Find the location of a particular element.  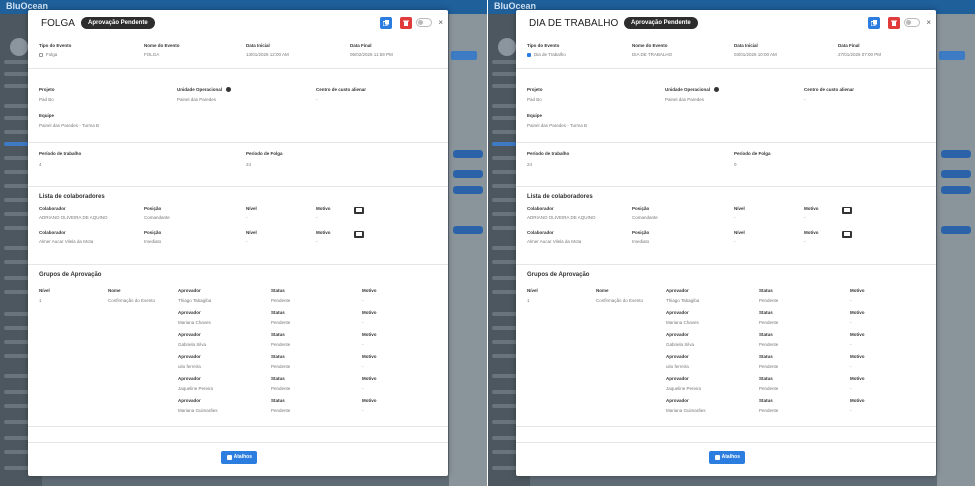

end-date-value: 06/02/2026 11:59 PM is located at coordinates (371, 54).